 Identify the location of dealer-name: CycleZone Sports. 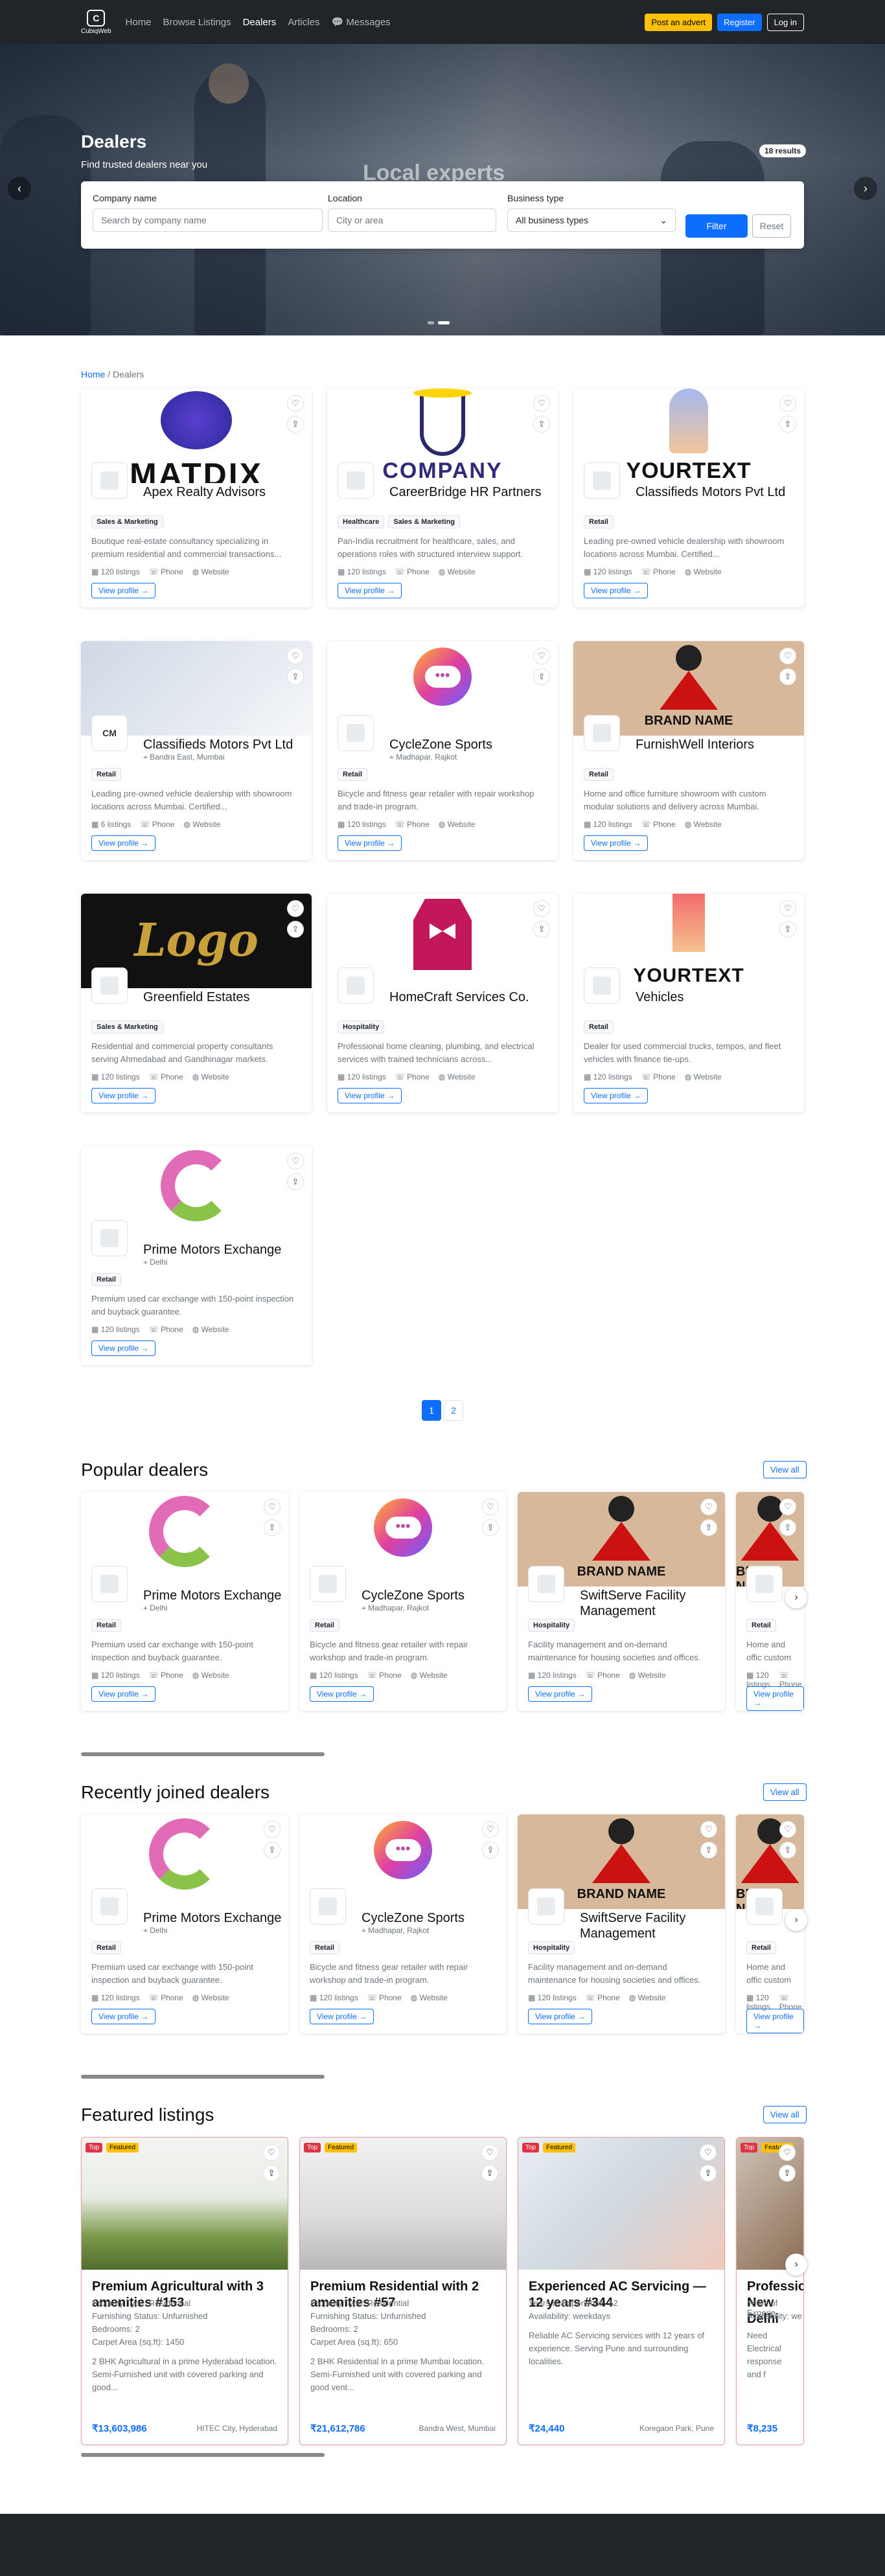
(473, 744).